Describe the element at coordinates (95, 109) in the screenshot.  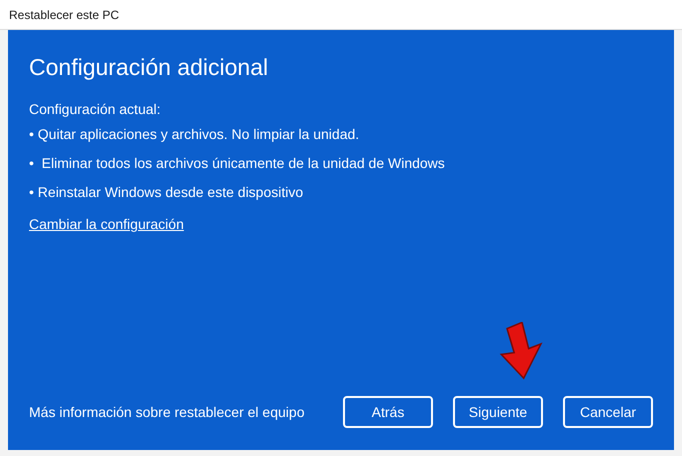
I see `section-label: Configuración actual:` at that location.